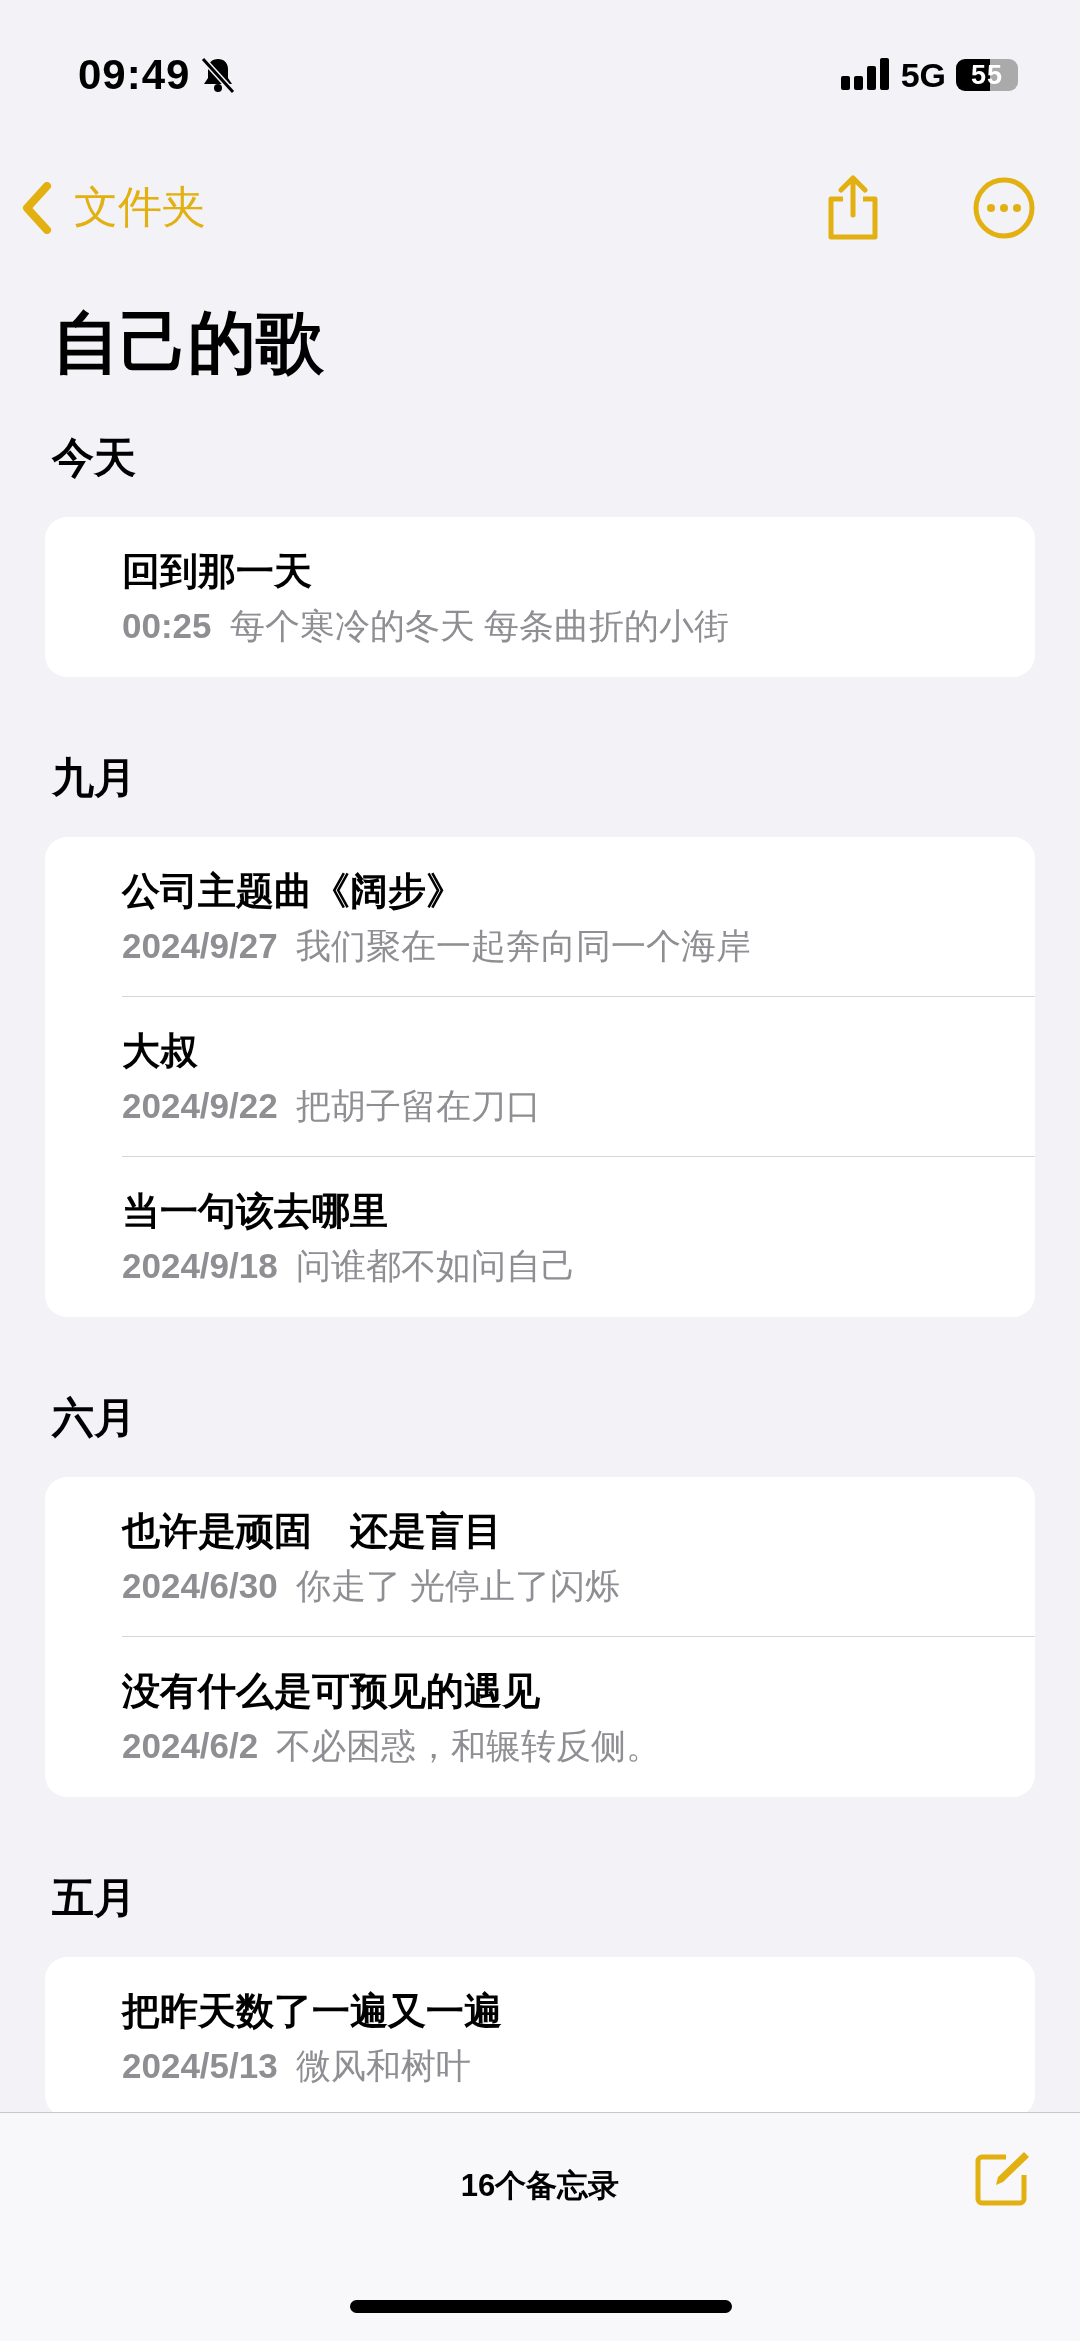  What do you see at coordinates (94, 1898) in the screenshot?
I see `section-header: 五月` at bounding box center [94, 1898].